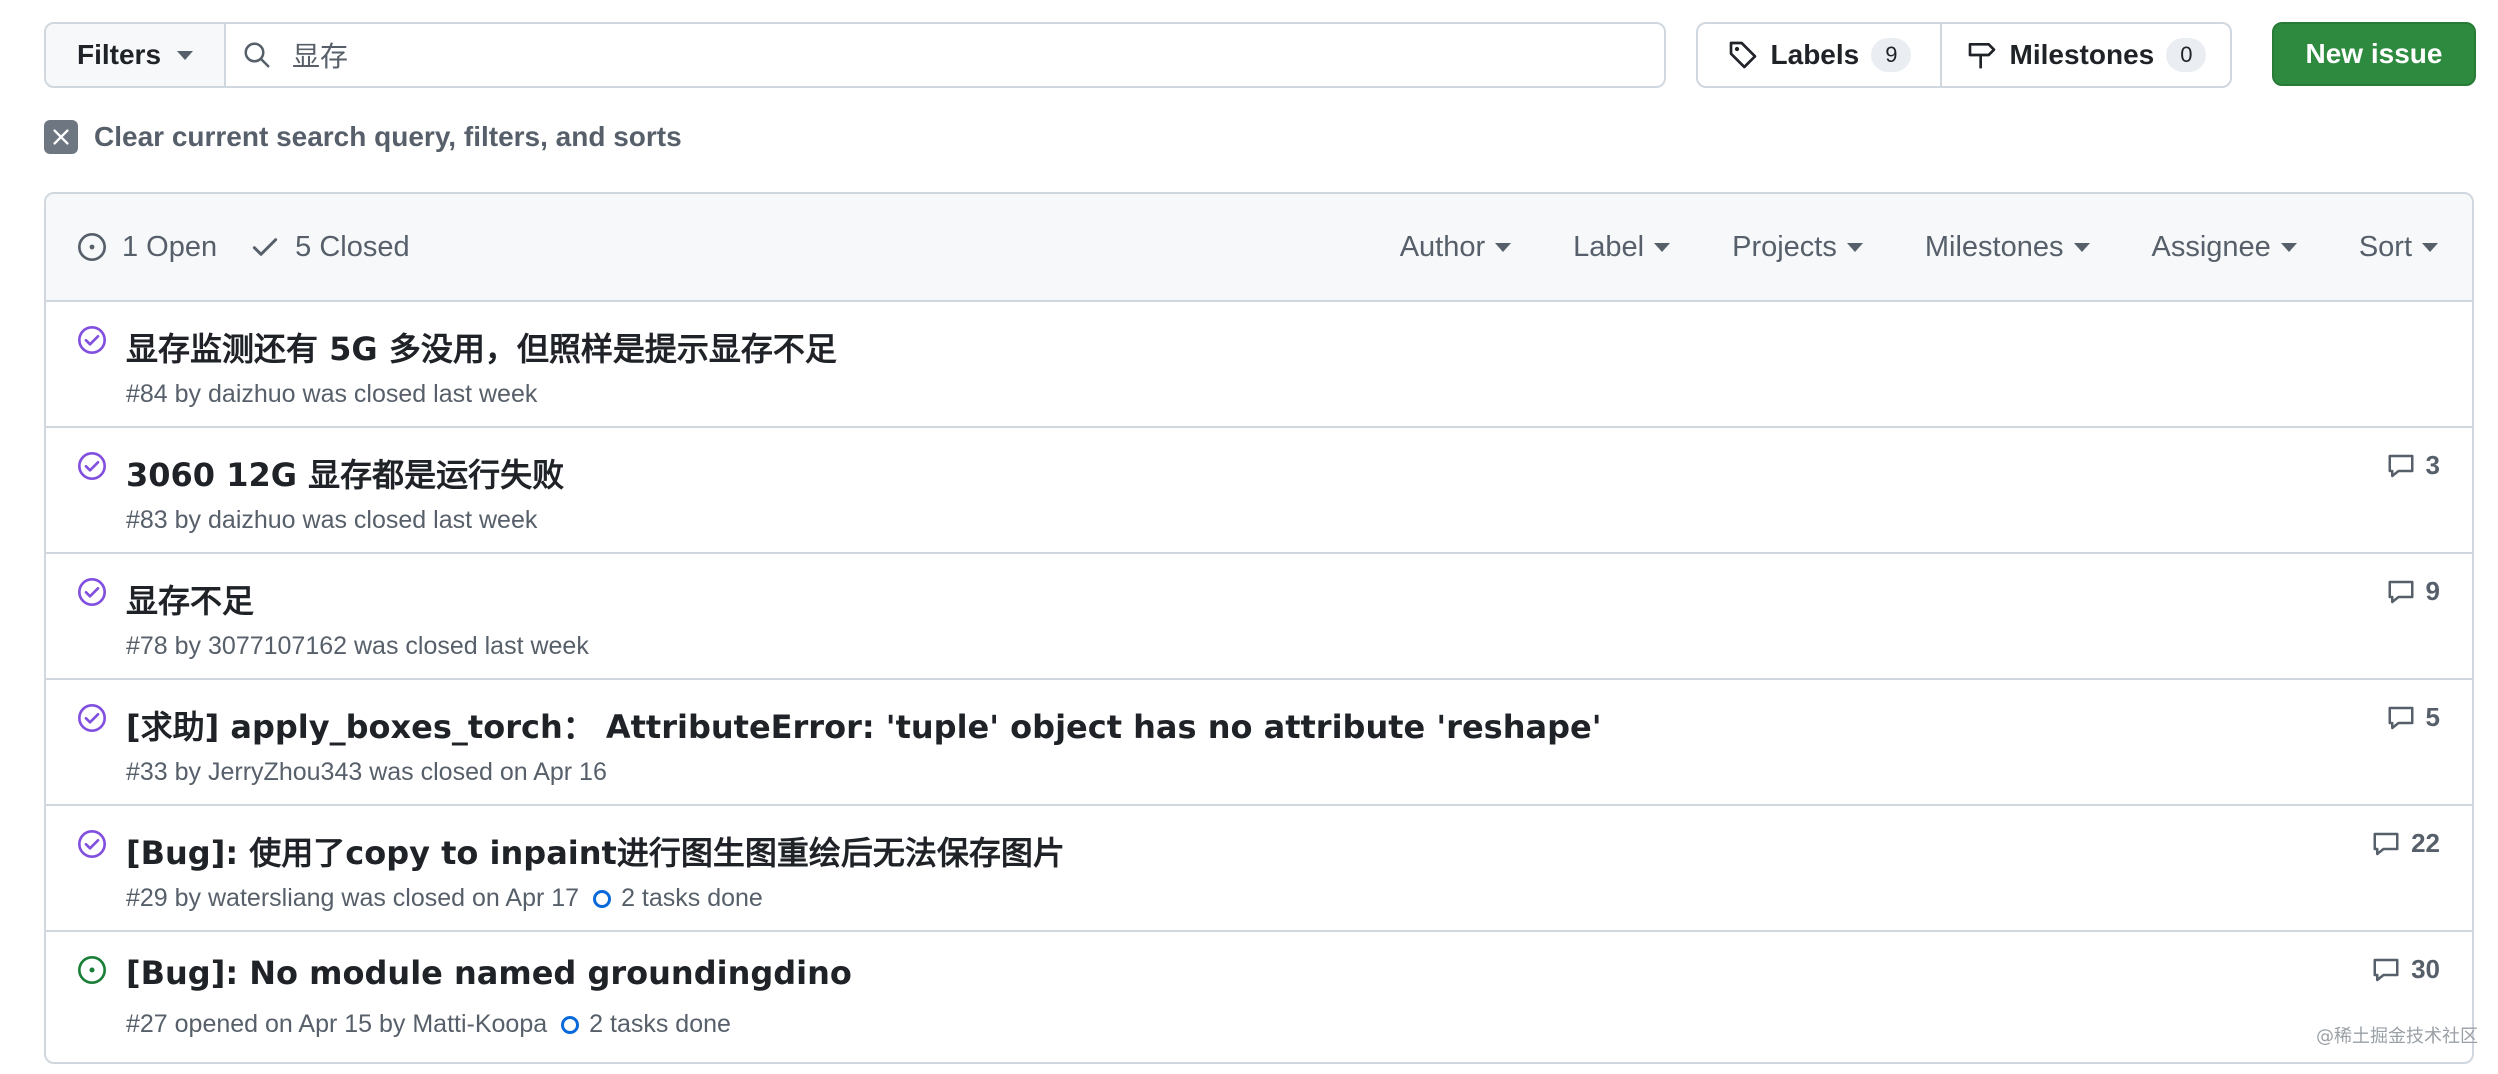  I want to click on filters-button: Filters, so click(136, 55).